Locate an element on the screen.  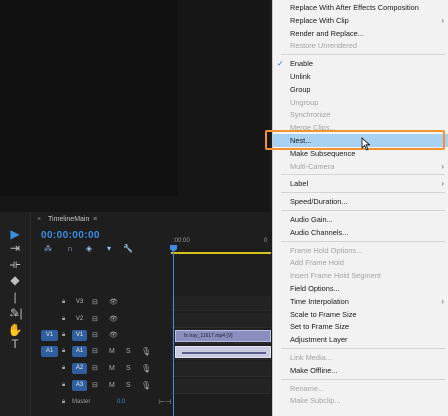
add-marker-icon: ▾ is located at coordinates (109, 249).